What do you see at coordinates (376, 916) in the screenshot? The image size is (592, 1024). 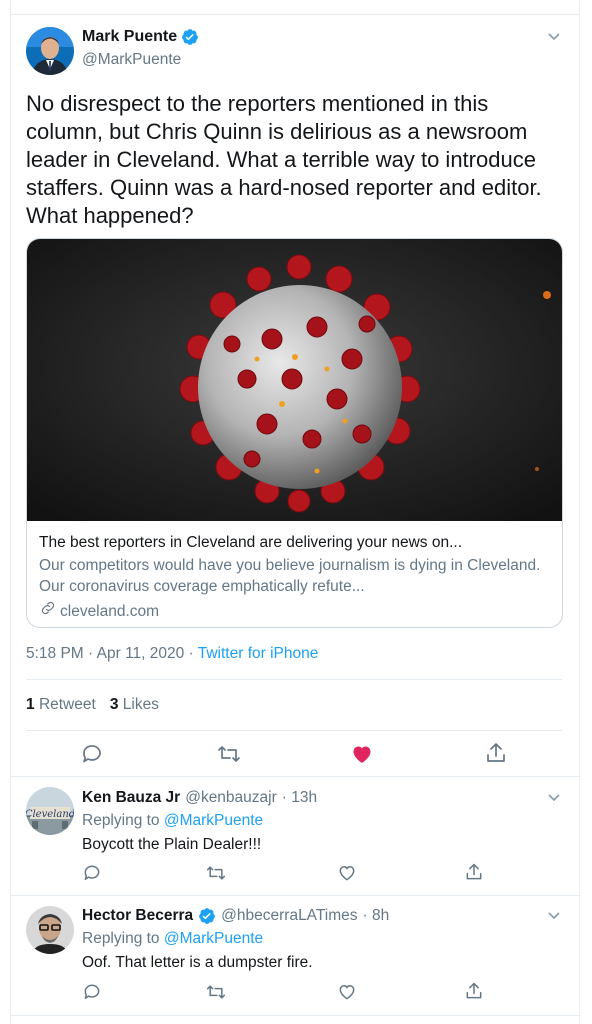 I see `reply-time: · 8h` at bounding box center [376, 916].